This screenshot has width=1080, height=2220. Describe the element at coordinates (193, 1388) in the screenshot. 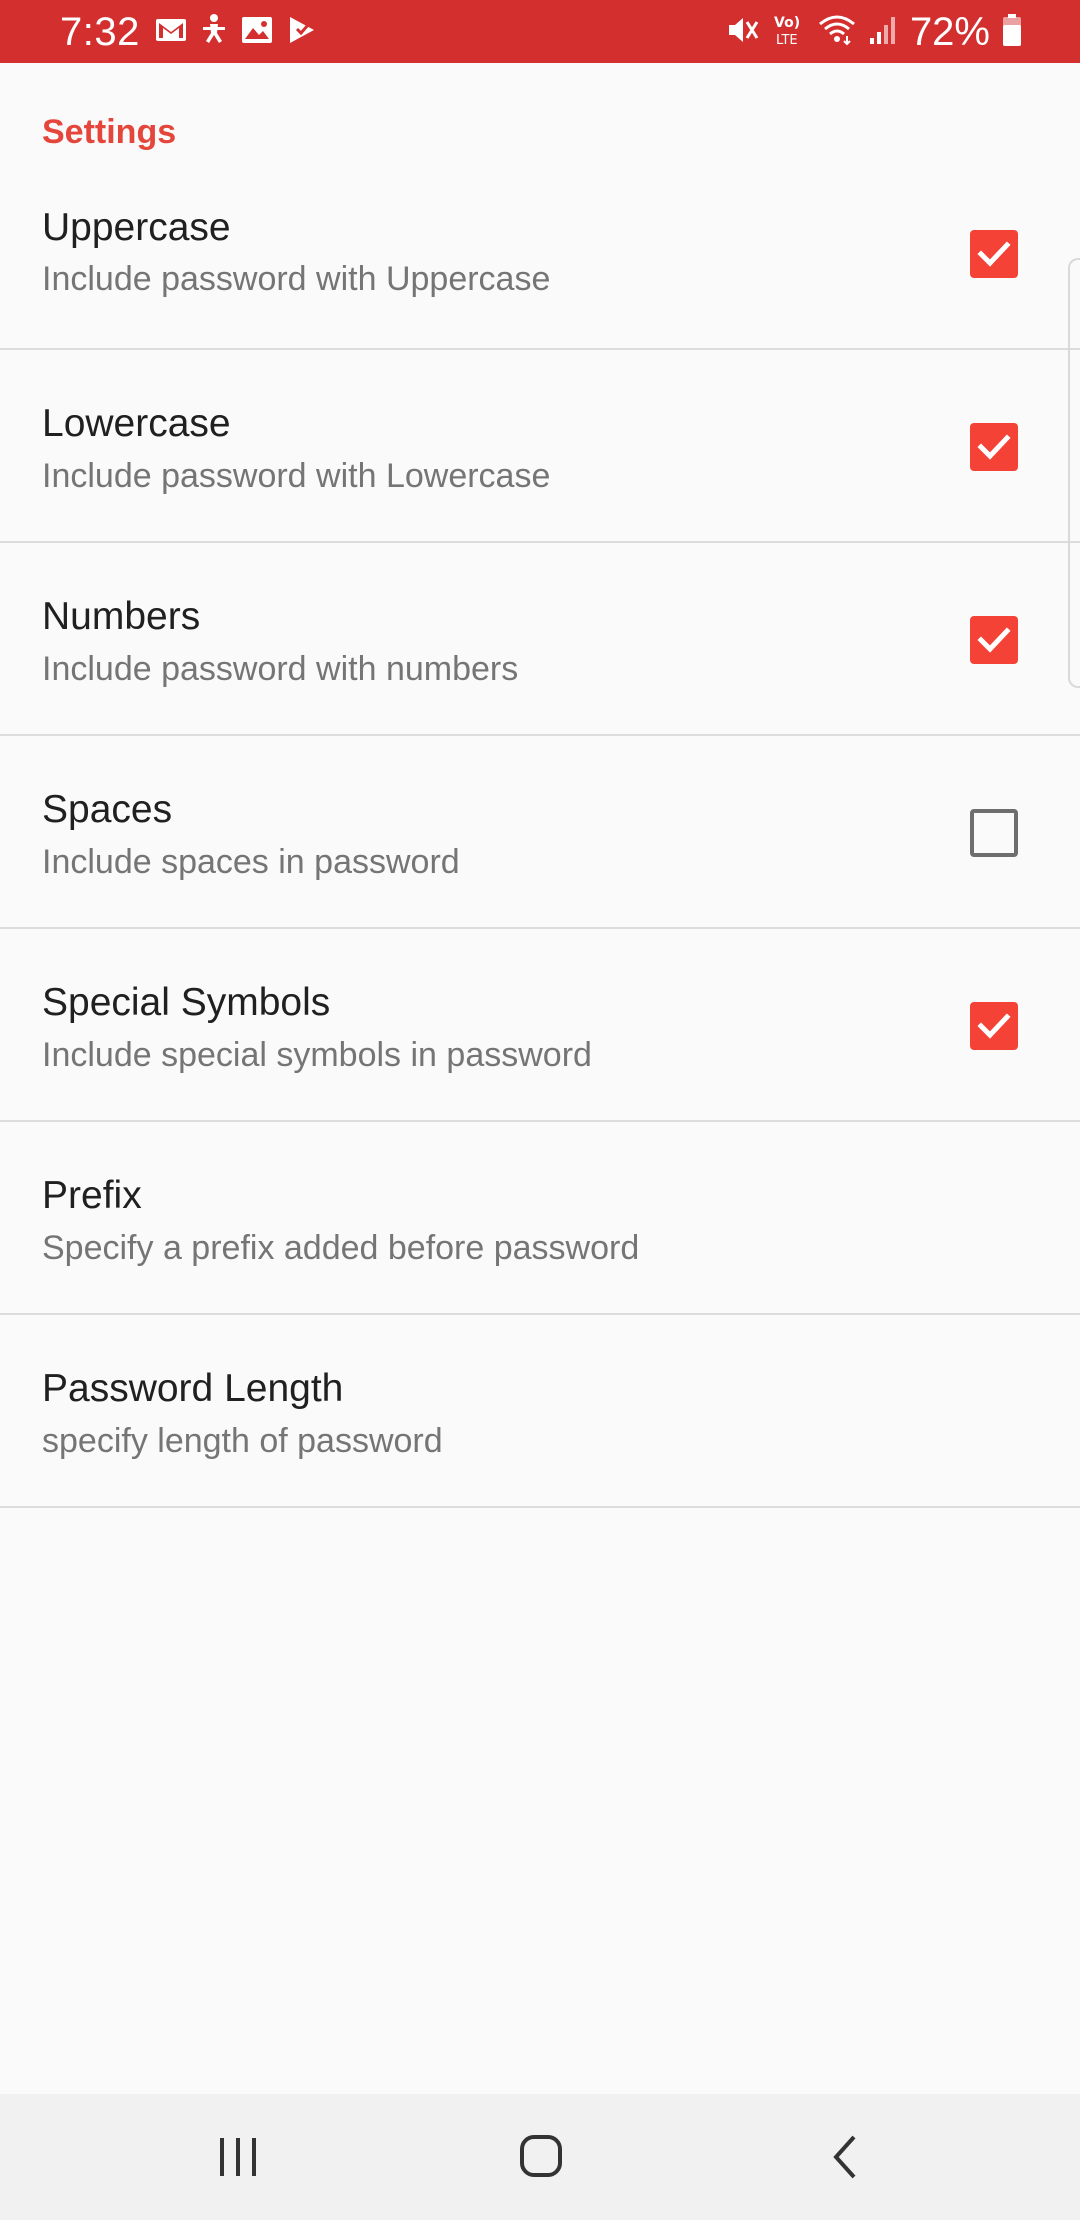

I see `setting-title: Password Length` at that location.